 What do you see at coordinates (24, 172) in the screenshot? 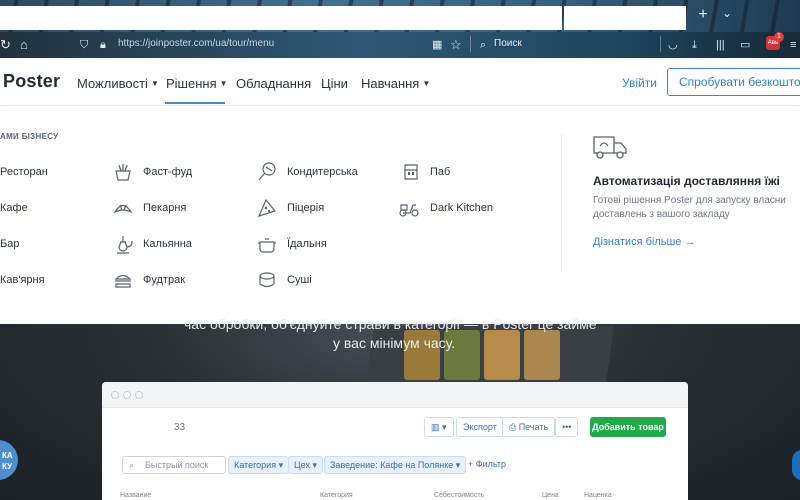
I see `biz-restaurant: Ресторан` at bounding box center [24, 172].